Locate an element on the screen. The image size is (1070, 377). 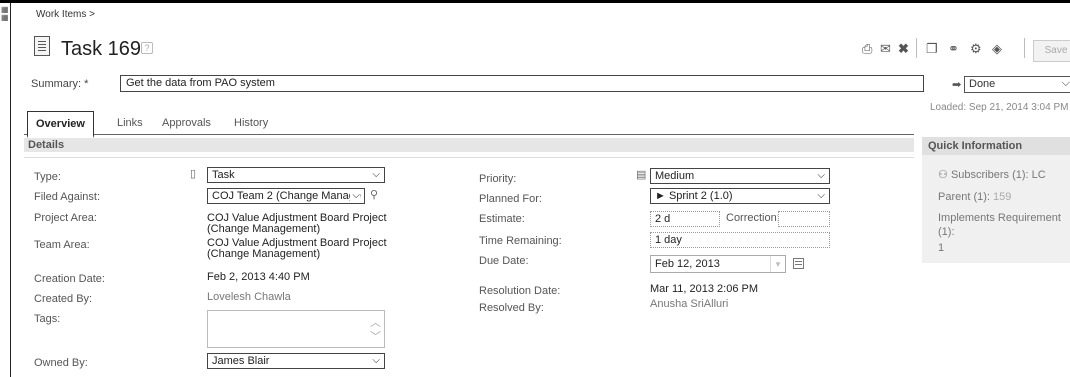
tab-links: Links is located at coordinates (130, 123).